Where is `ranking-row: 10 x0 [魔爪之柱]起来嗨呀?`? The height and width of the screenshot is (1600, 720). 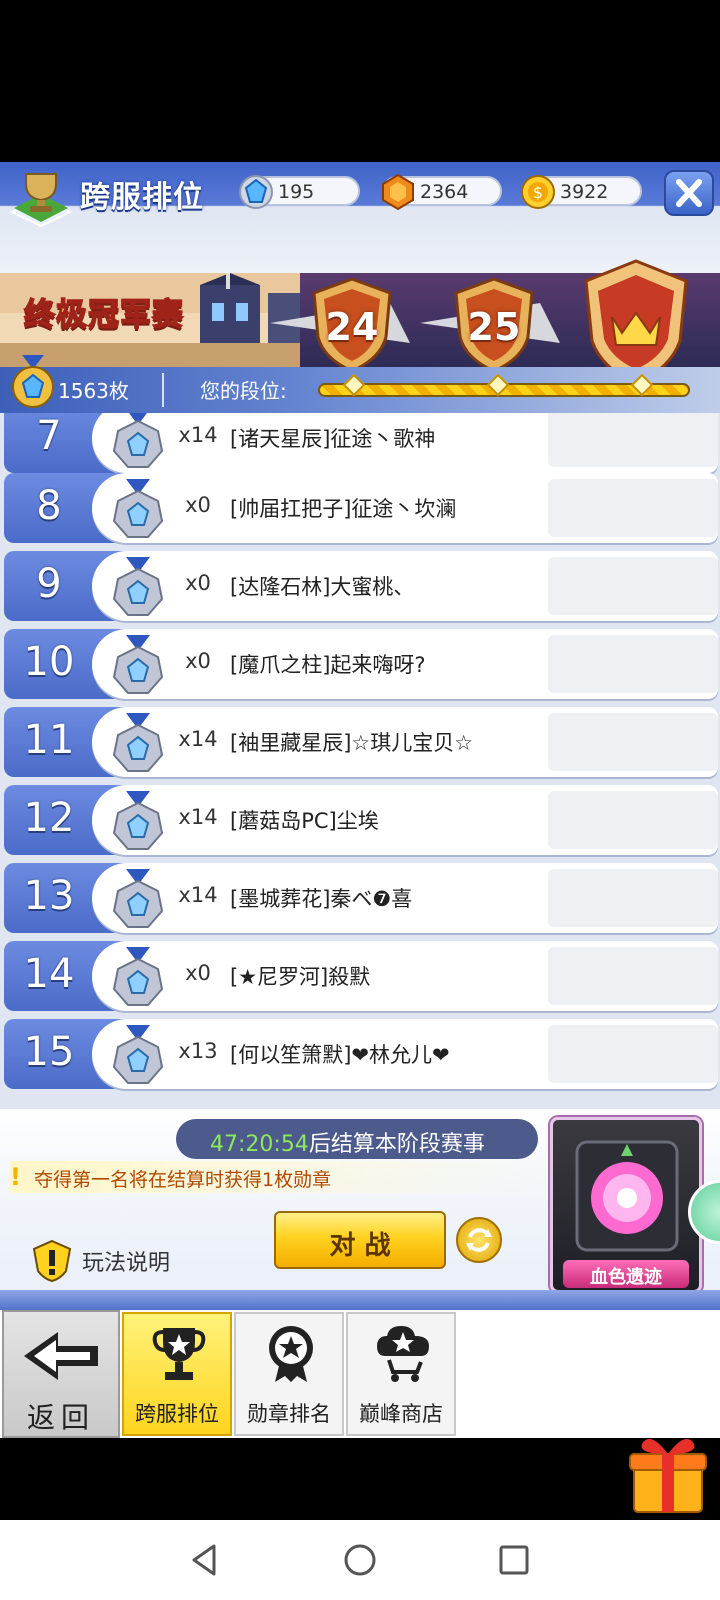 ranking-row: 10 x0 [魔爪之柱]起来嗨呀? is located at coordinates (361, 664).